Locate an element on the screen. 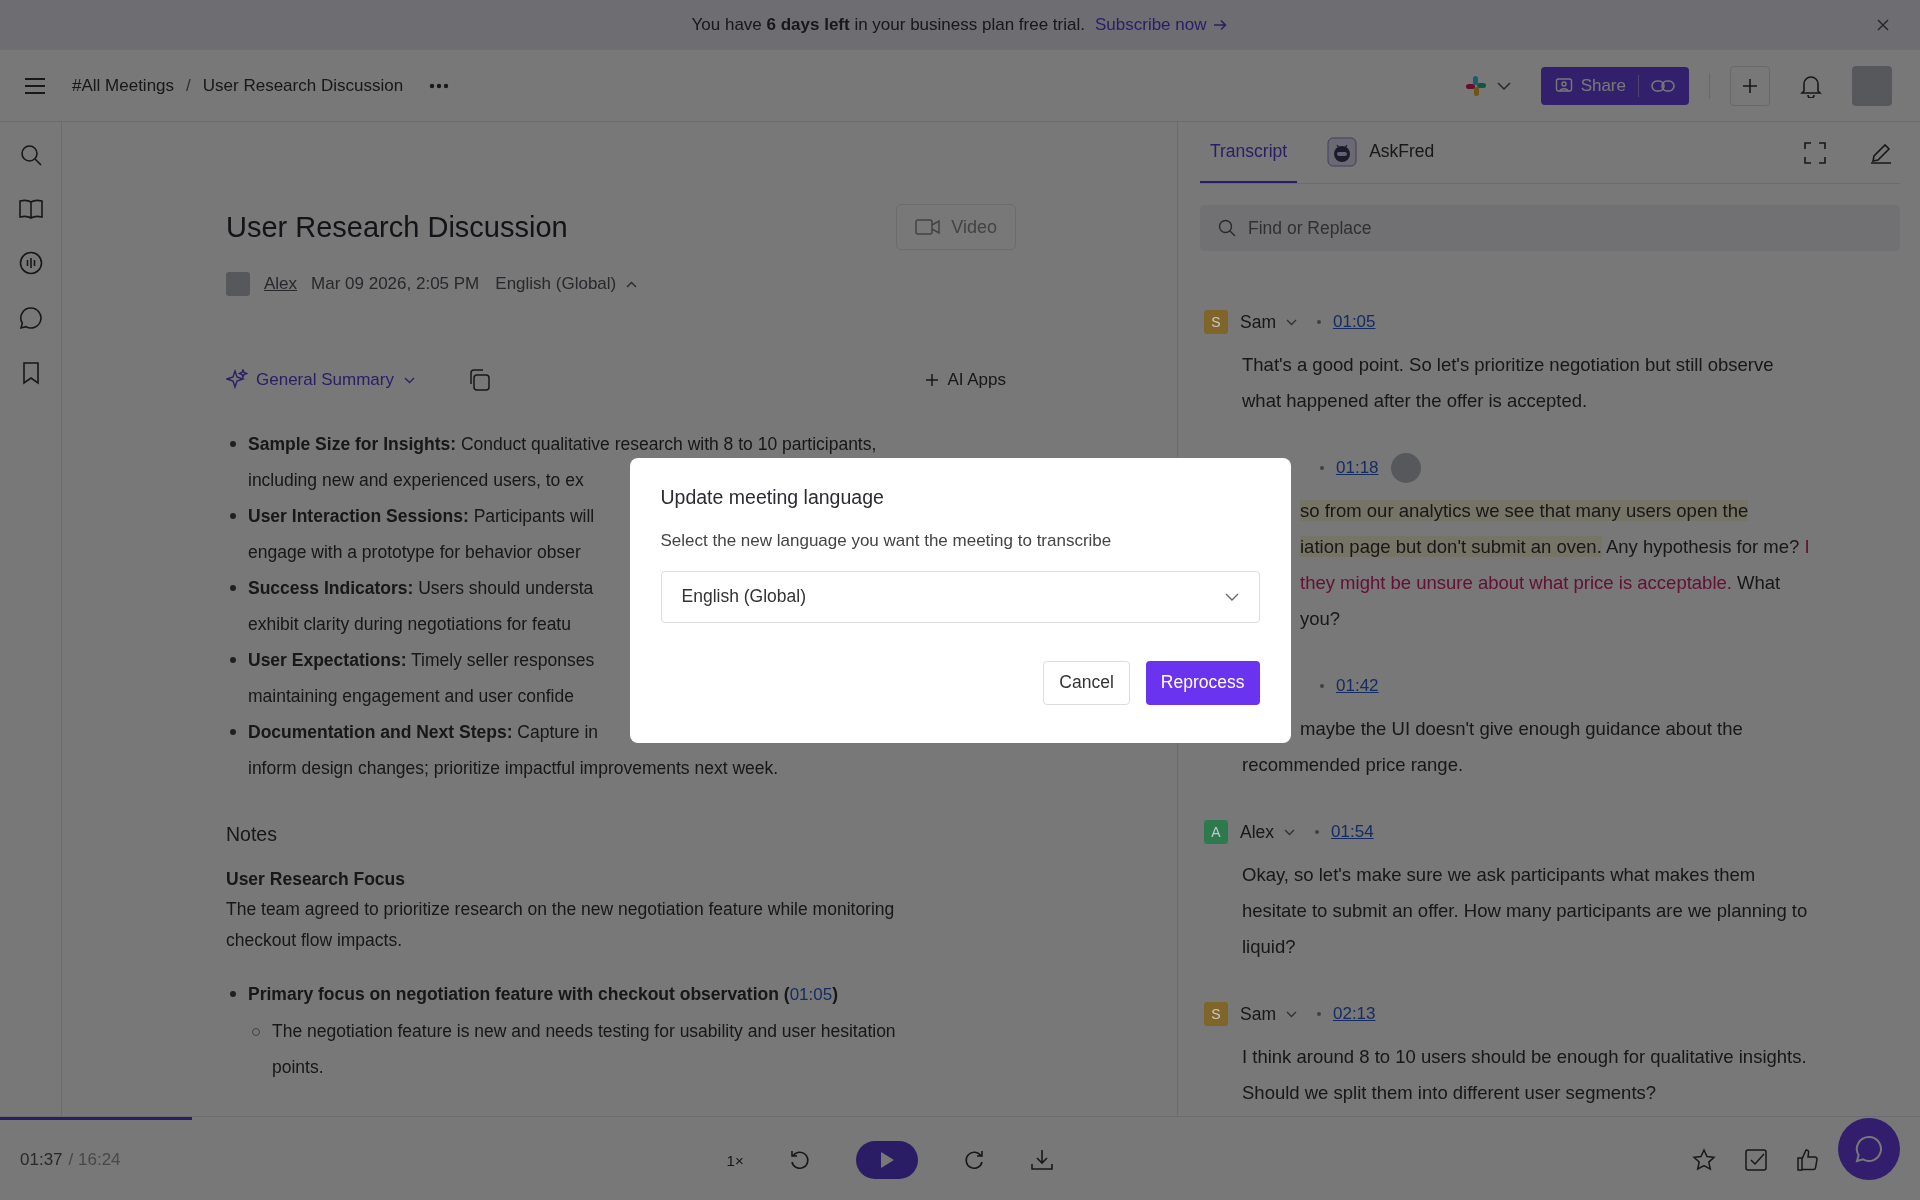 Image resolution: width=1920 pixels, height=1200 pixels. summary-line: User Expectations: Timely seller responses is located at coordinates (421, 660).